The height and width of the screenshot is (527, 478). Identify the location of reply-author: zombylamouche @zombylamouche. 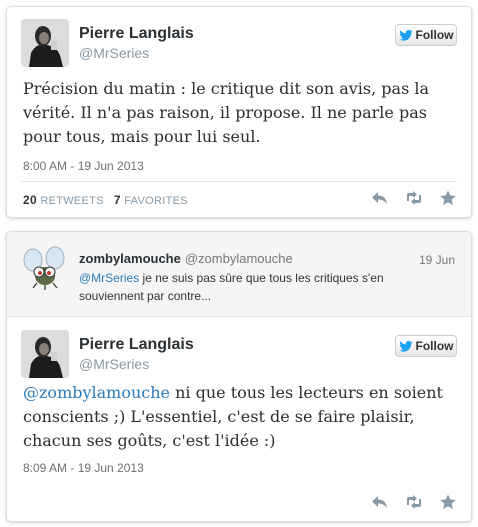
(186, 258).